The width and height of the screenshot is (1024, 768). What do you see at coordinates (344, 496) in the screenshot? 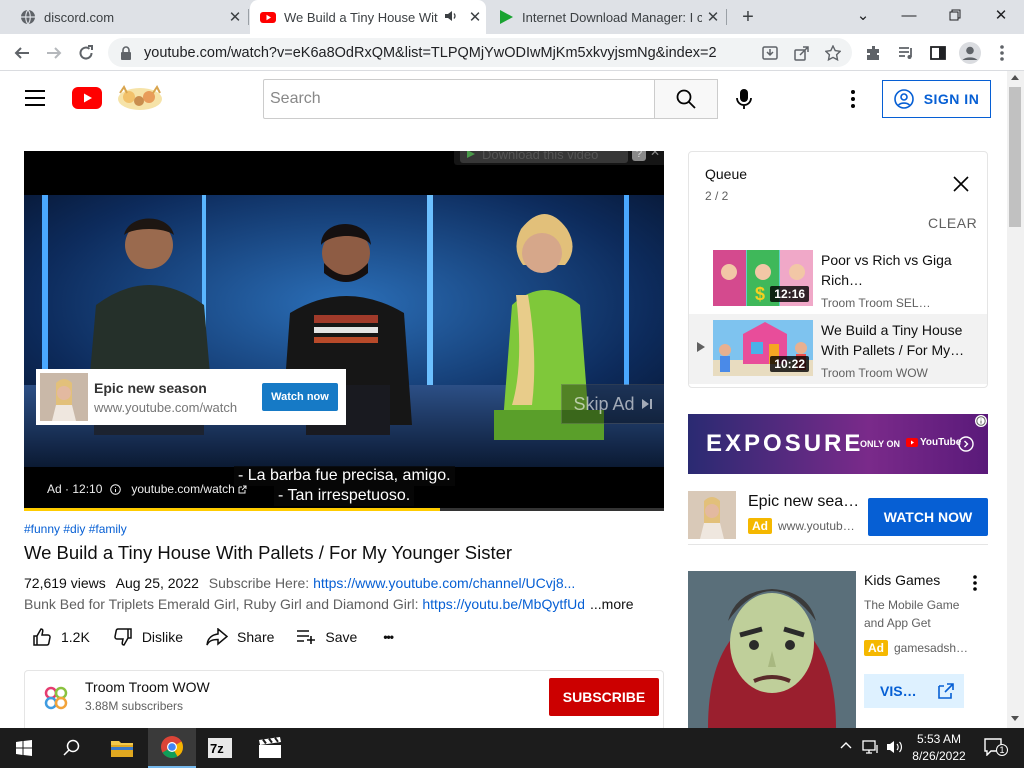
I see `subtitle-line: - Tan irrespetuoso.` at bounding box center [344, 496].